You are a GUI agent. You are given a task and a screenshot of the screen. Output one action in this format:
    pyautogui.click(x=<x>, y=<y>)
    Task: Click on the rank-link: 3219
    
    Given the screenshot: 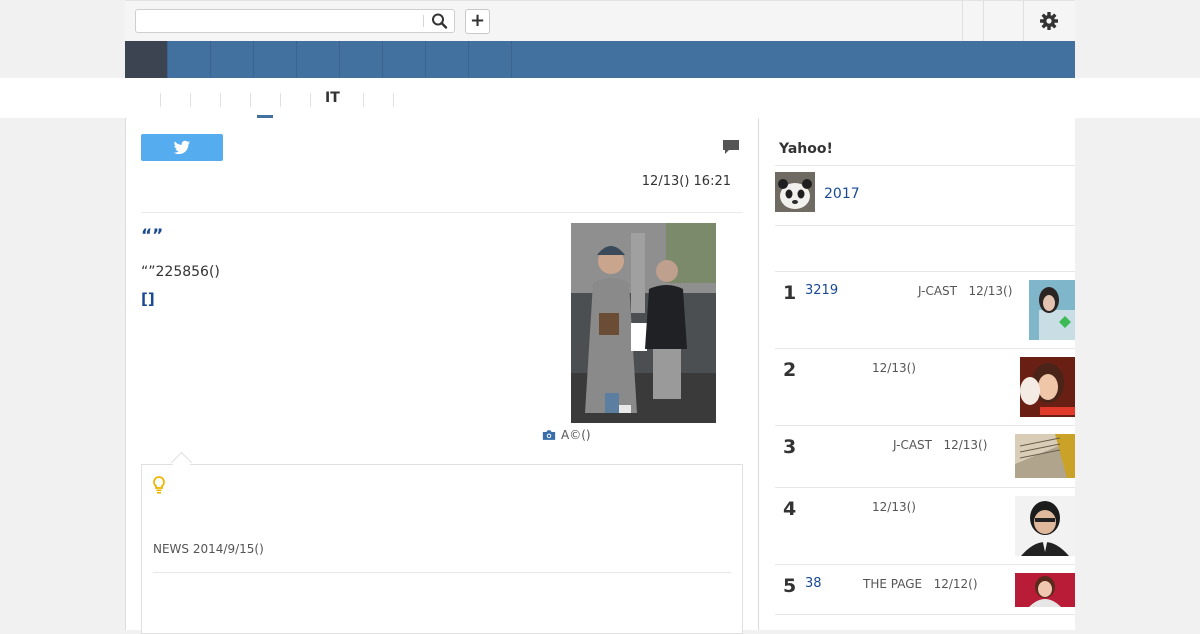 What is the action you would take?
    pyautogui.click(x=821, y=290)
    